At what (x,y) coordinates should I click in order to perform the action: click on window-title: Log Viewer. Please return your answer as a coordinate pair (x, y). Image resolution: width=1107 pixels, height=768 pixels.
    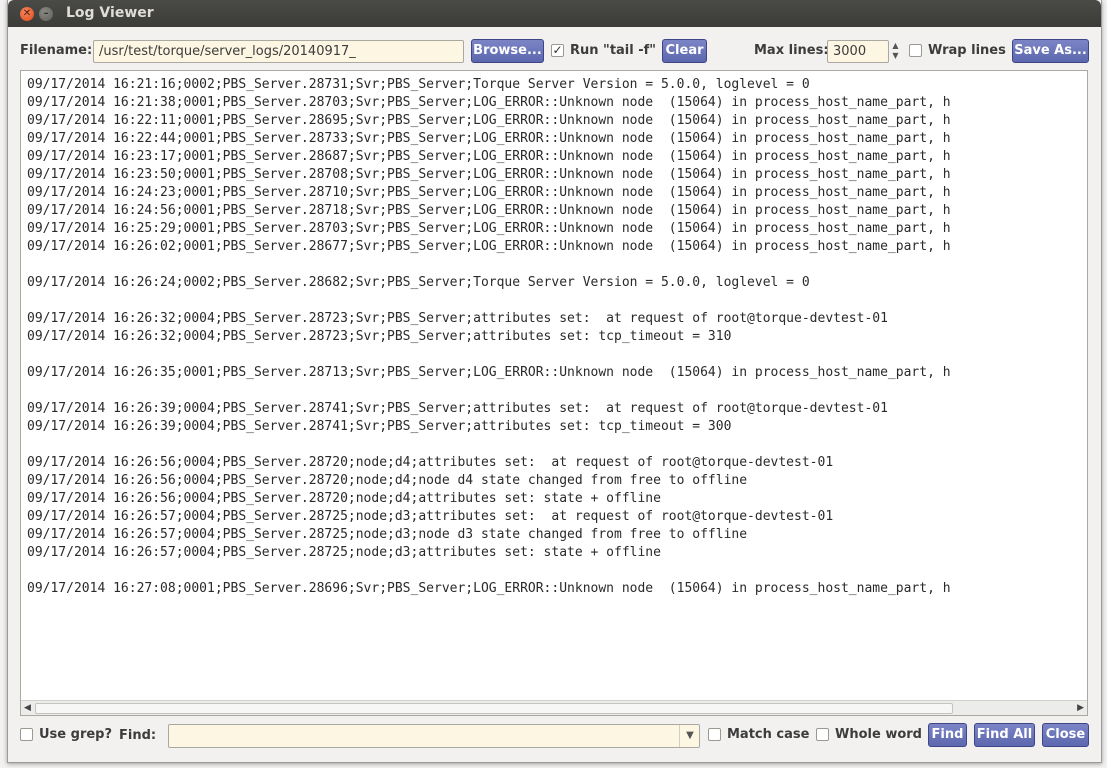
    Looking at the image, I should click on (110, 13).